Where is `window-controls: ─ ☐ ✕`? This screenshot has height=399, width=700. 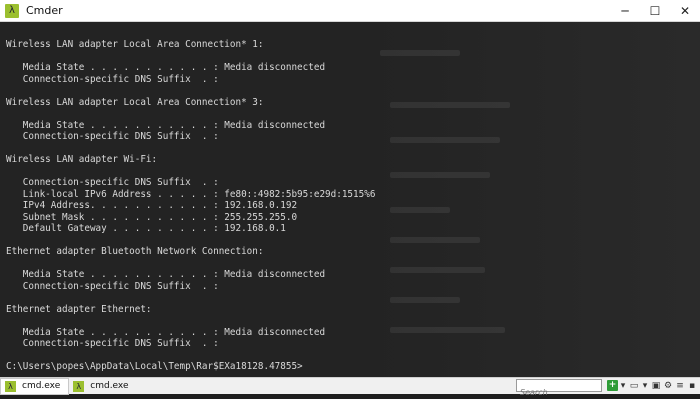 window-controls: ─ ☐ ✕ is located at coordinates (655, 10).